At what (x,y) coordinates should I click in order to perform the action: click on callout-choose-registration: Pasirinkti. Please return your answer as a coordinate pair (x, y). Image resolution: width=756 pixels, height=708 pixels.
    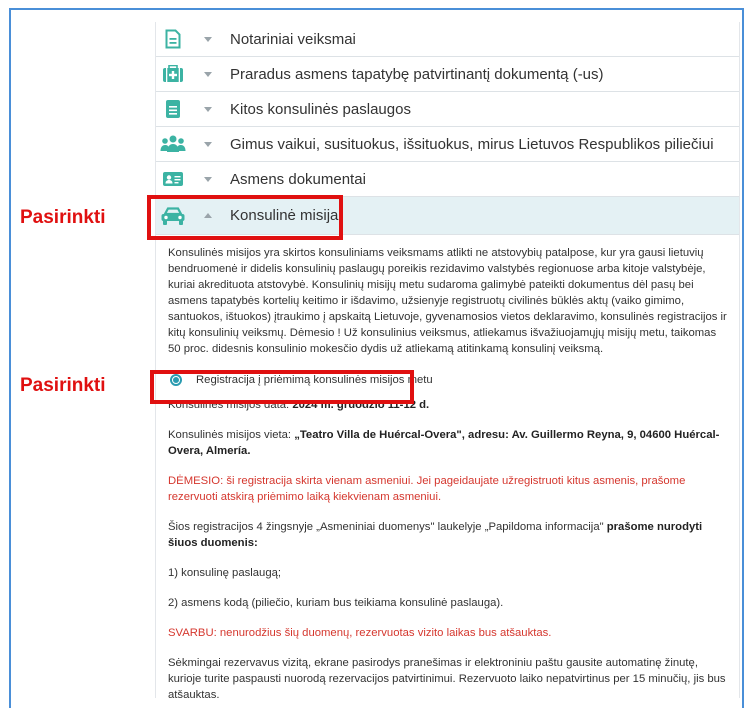
    Looking at the image, I should click on (63, 385).